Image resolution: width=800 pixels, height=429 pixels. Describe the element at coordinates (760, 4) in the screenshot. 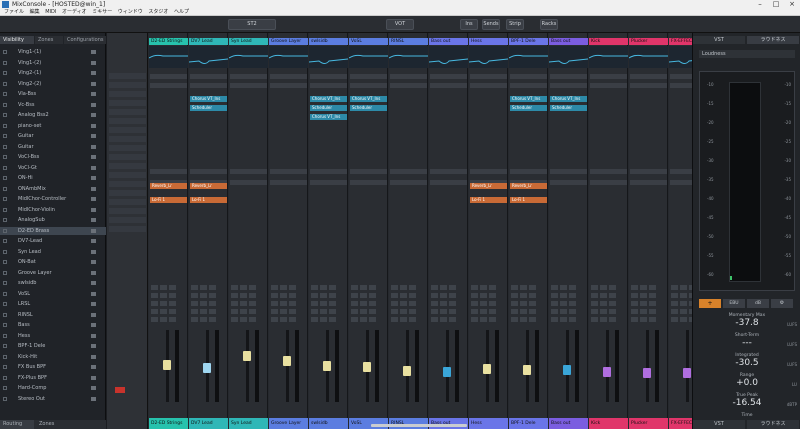

I see `minimize-icon: –` at that location.